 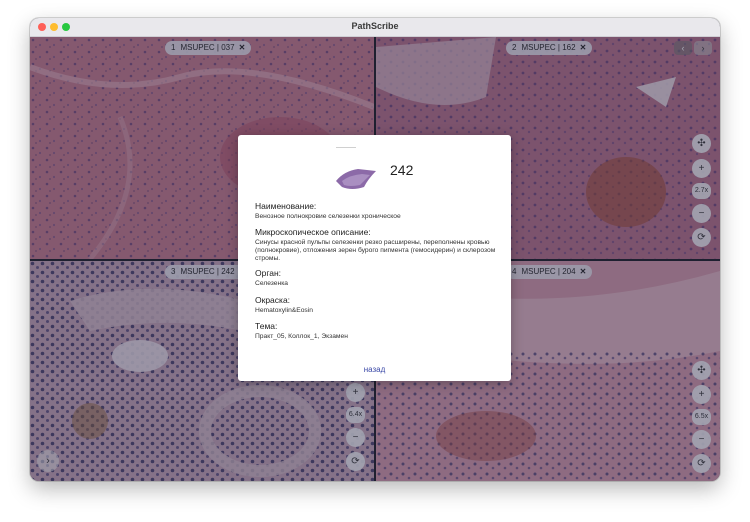 I want to click on section-heading: Орган:, so click(x=268, y=273).